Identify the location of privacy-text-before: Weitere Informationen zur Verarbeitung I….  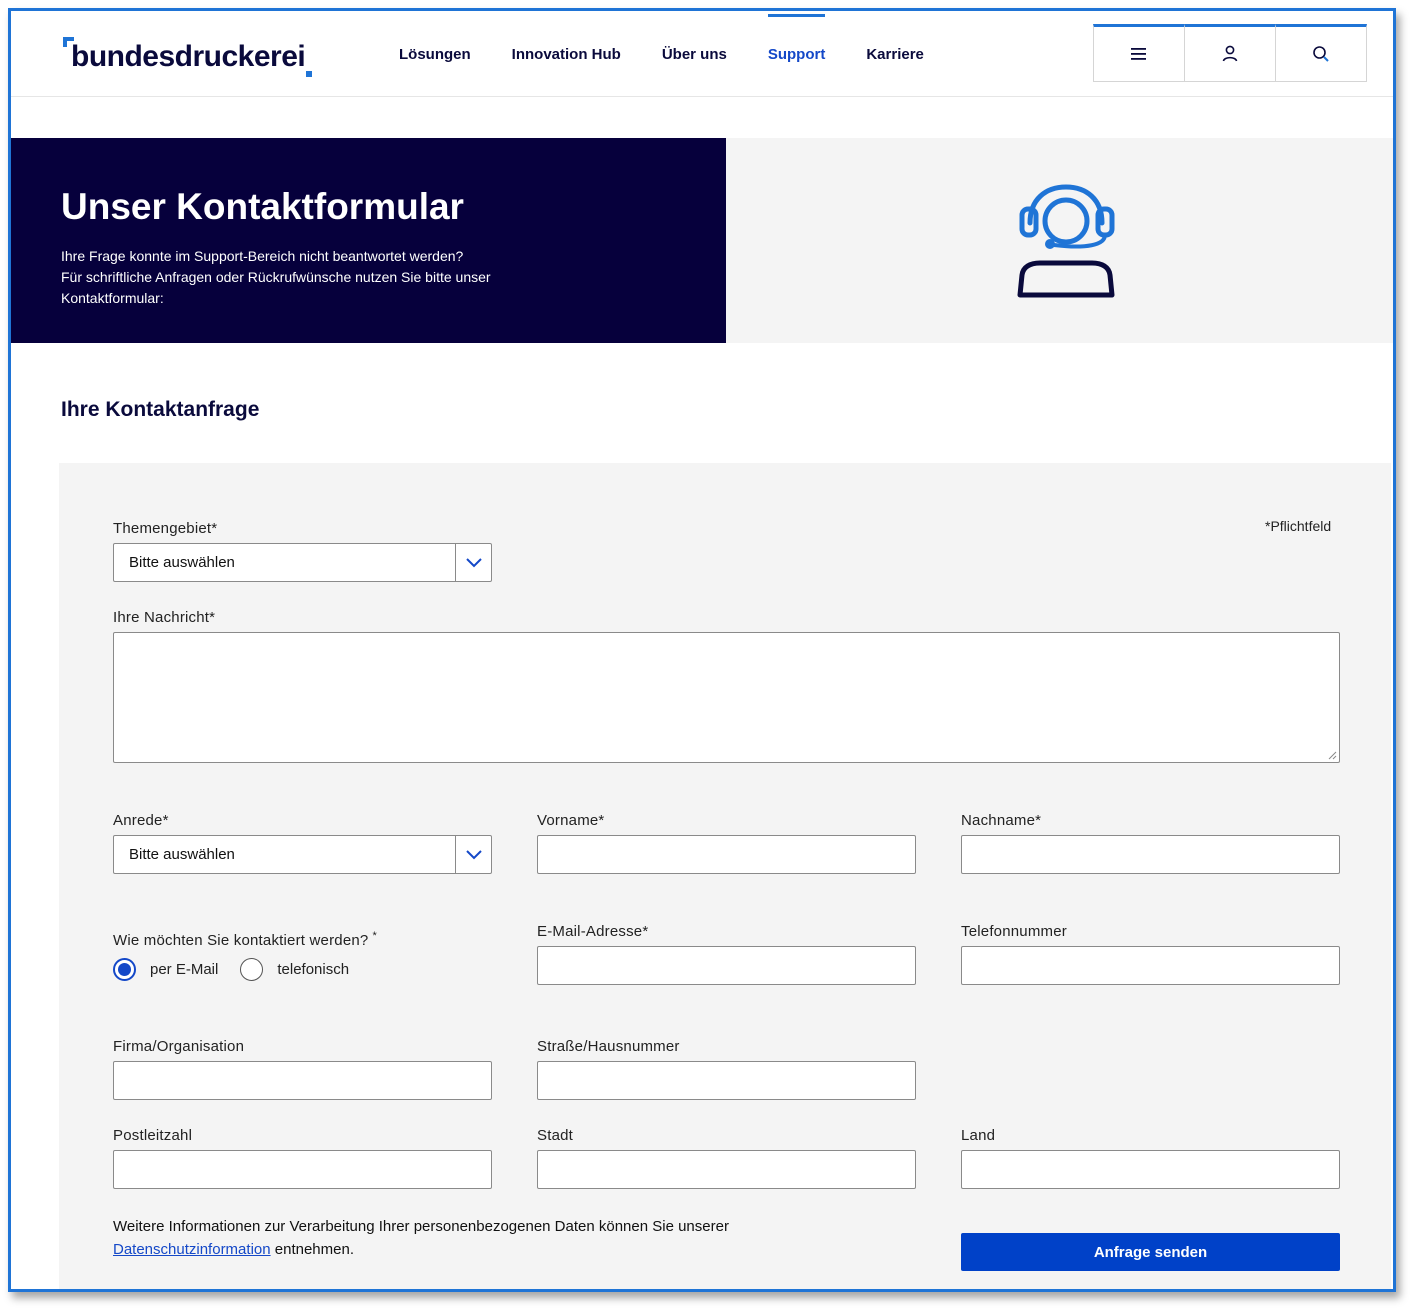
(421, 1226).